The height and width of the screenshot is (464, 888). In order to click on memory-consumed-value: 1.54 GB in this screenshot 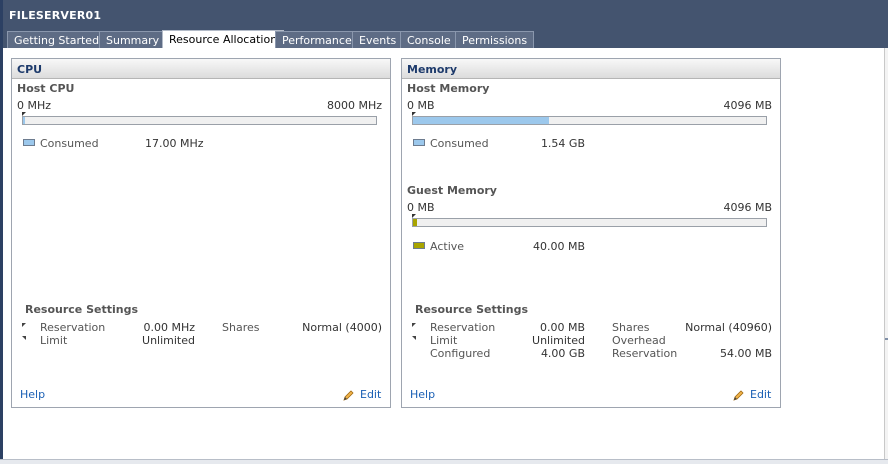, I will do `click(562, 143)`.